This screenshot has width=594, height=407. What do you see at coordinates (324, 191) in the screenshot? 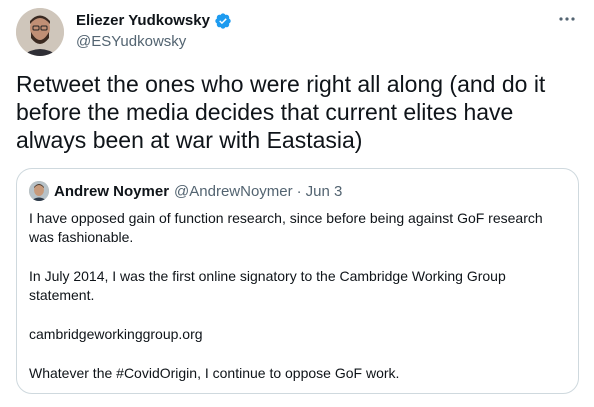
I see `quoted-tweet-date: Jun 3` at bounding box center [324, 191].